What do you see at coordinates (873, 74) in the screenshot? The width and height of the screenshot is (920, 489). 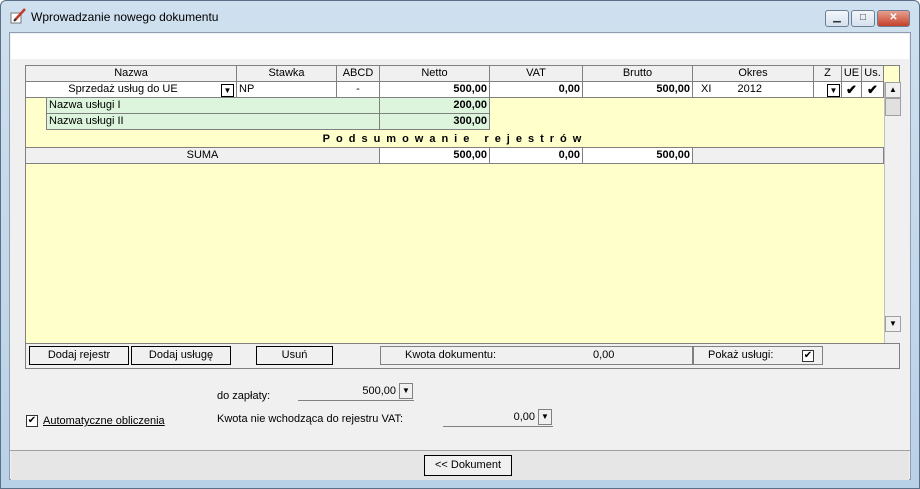 I see `header-us: Us.` at bounding box center [873, 74].